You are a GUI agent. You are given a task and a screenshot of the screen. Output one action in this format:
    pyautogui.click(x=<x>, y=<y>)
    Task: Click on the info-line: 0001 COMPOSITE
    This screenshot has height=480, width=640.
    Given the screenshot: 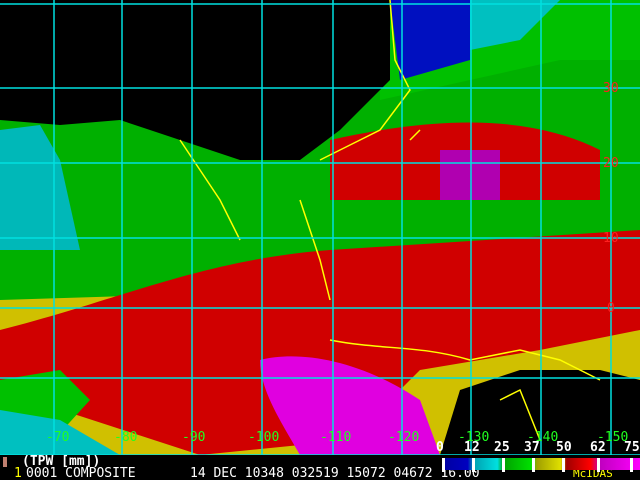 What is the action you would take?
    pyautogui.click(x=81, y=473)
    